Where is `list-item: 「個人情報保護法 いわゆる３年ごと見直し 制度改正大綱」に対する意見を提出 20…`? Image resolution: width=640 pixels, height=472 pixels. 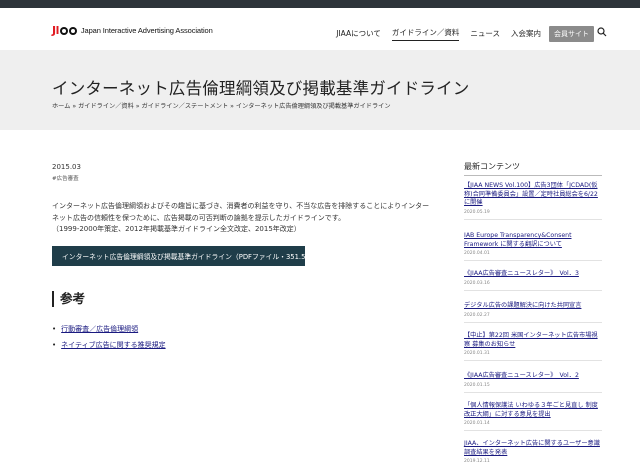 list-item: 「個人情報保護法 いわゆる３年ごと見直し 制度改正大綱」に対する意見を提出 20… is located at coordinates (533, 416).